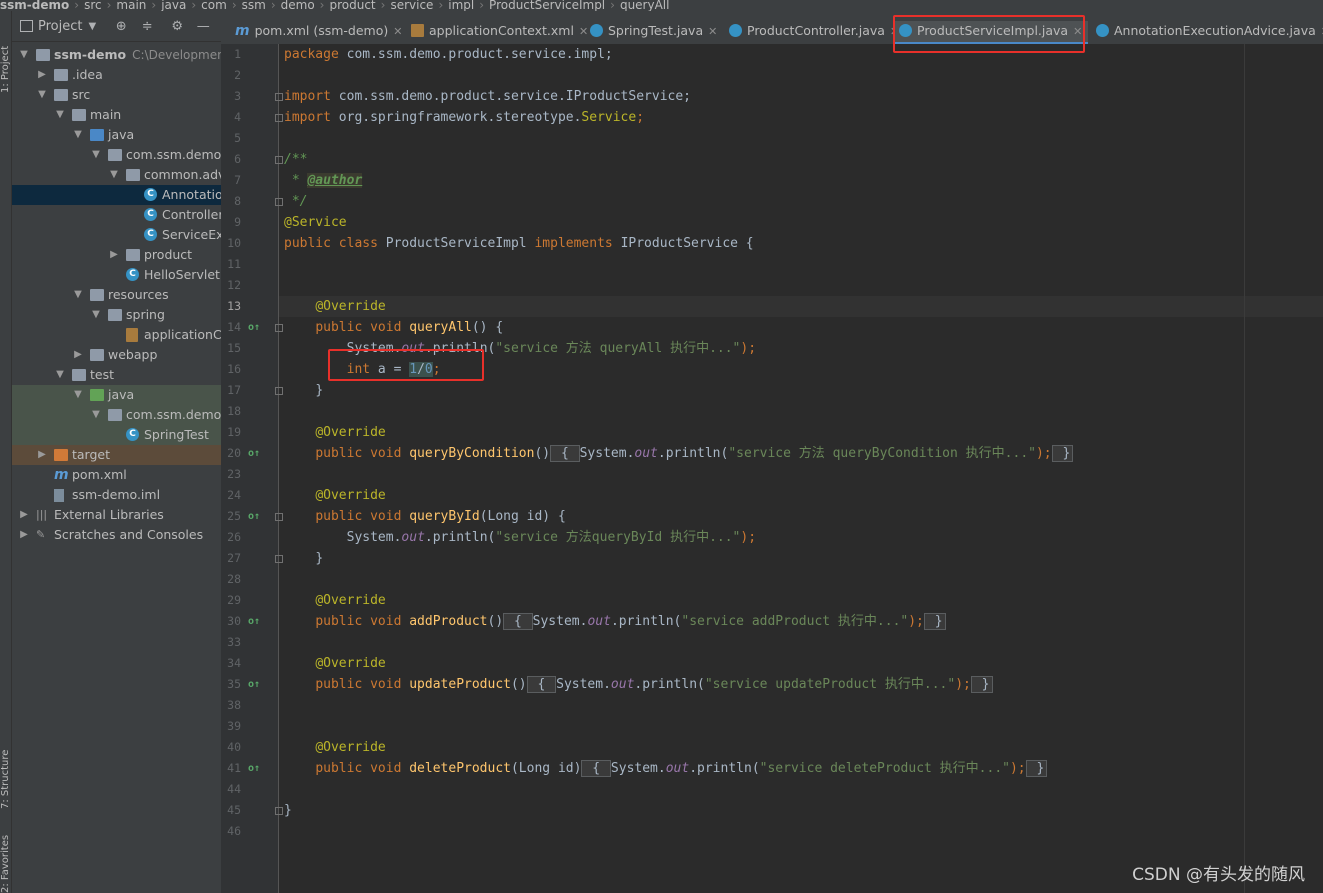  What do you see at coordinates (116, 115) in the screenshot?
I see `tree-item: ▼ main` at bounding box center [116, 115].